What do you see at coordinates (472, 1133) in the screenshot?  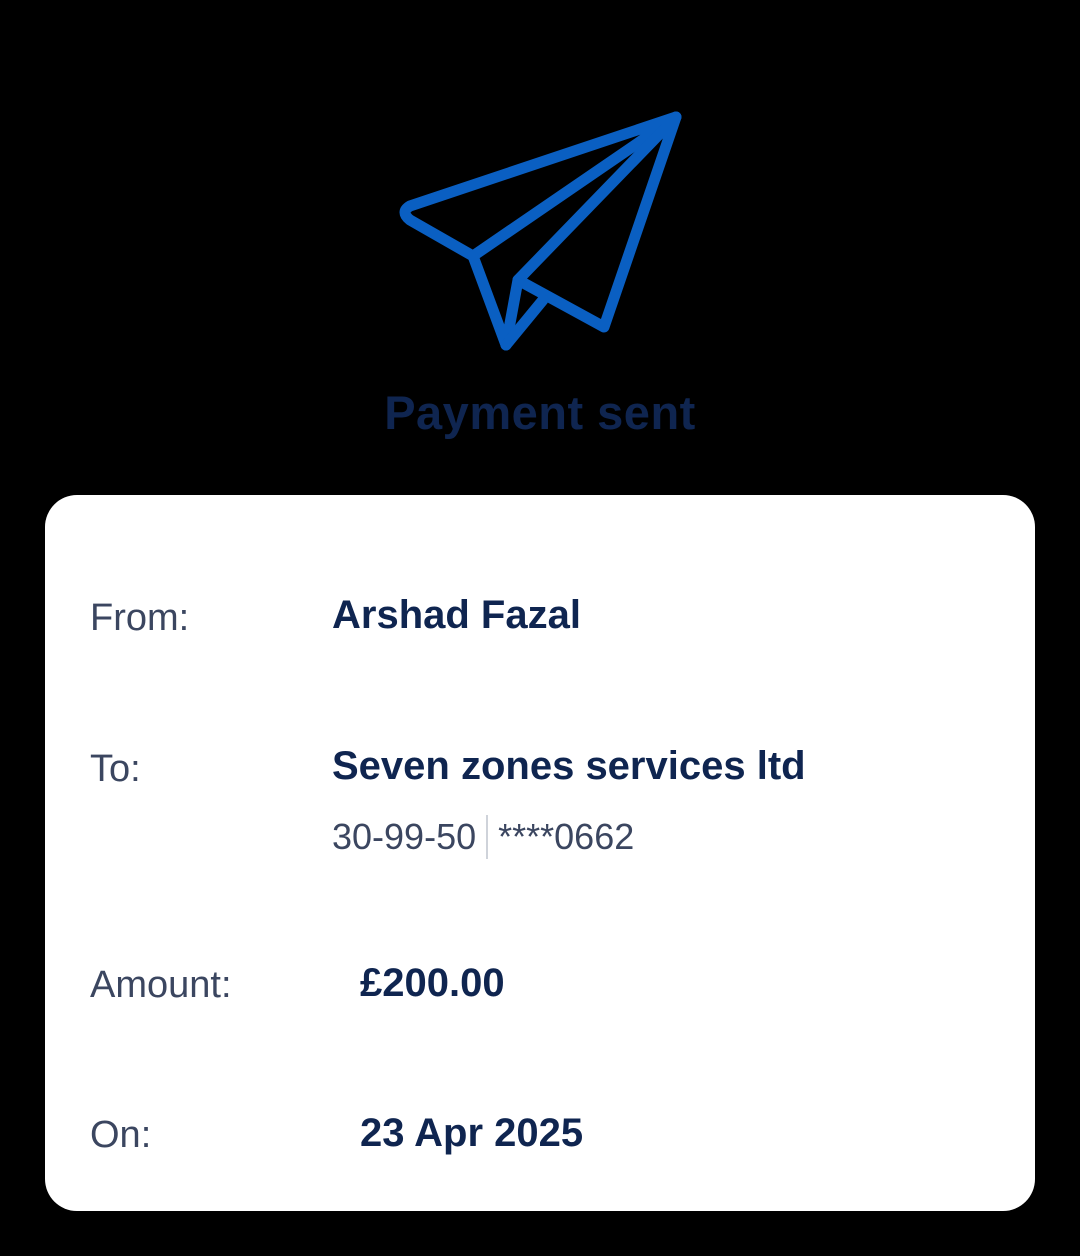 I see `date-value: 23 Apr 2025` at bounding box center [472, 1133].